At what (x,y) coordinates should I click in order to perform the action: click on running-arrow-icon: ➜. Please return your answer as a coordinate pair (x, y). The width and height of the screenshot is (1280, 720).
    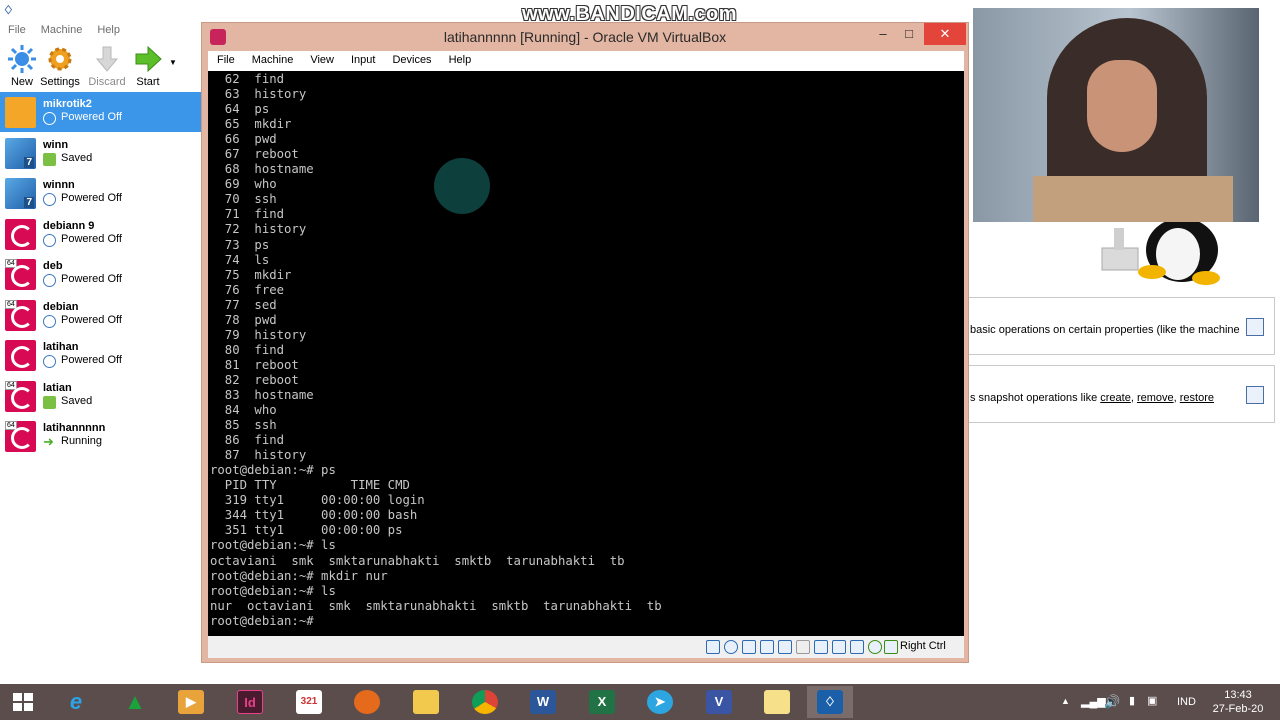
    Looking at the image, I should click on (48, 441).